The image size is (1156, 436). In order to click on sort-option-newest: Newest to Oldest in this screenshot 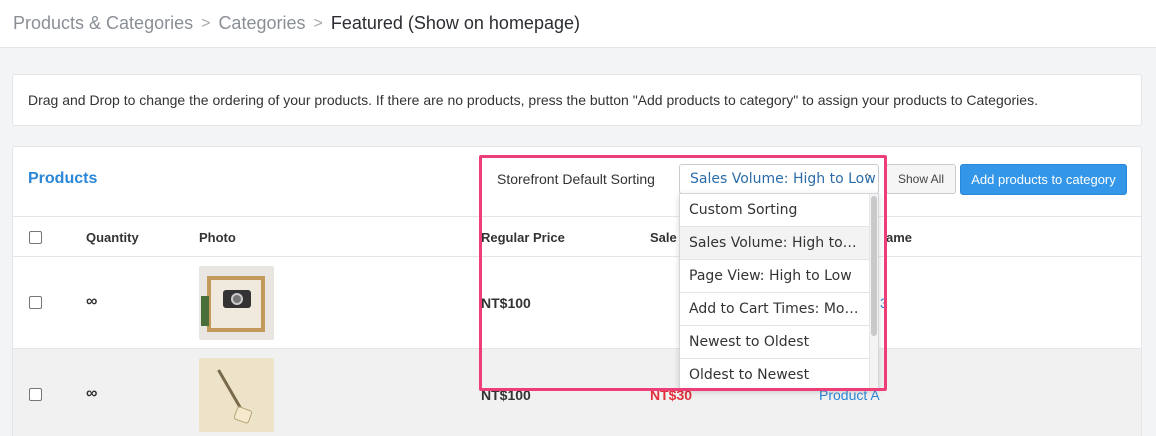, I will do `click(775, 342)`.